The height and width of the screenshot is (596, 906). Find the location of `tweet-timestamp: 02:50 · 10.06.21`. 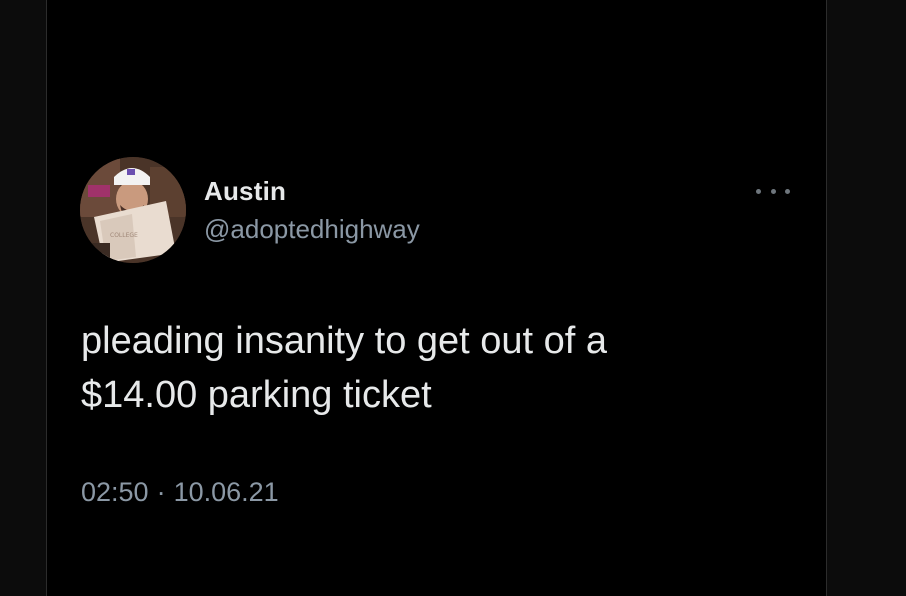

tweet-timestamp: 02:50 · 10.06.21 is located at coordinates (180, 492).